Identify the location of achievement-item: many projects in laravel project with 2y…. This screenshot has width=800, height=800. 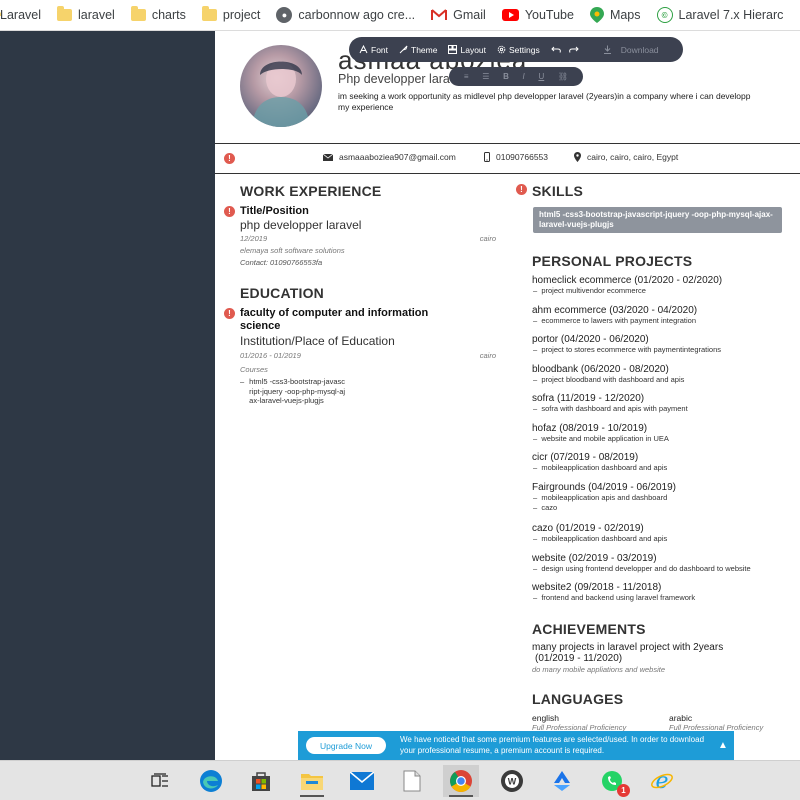
(662, 658).